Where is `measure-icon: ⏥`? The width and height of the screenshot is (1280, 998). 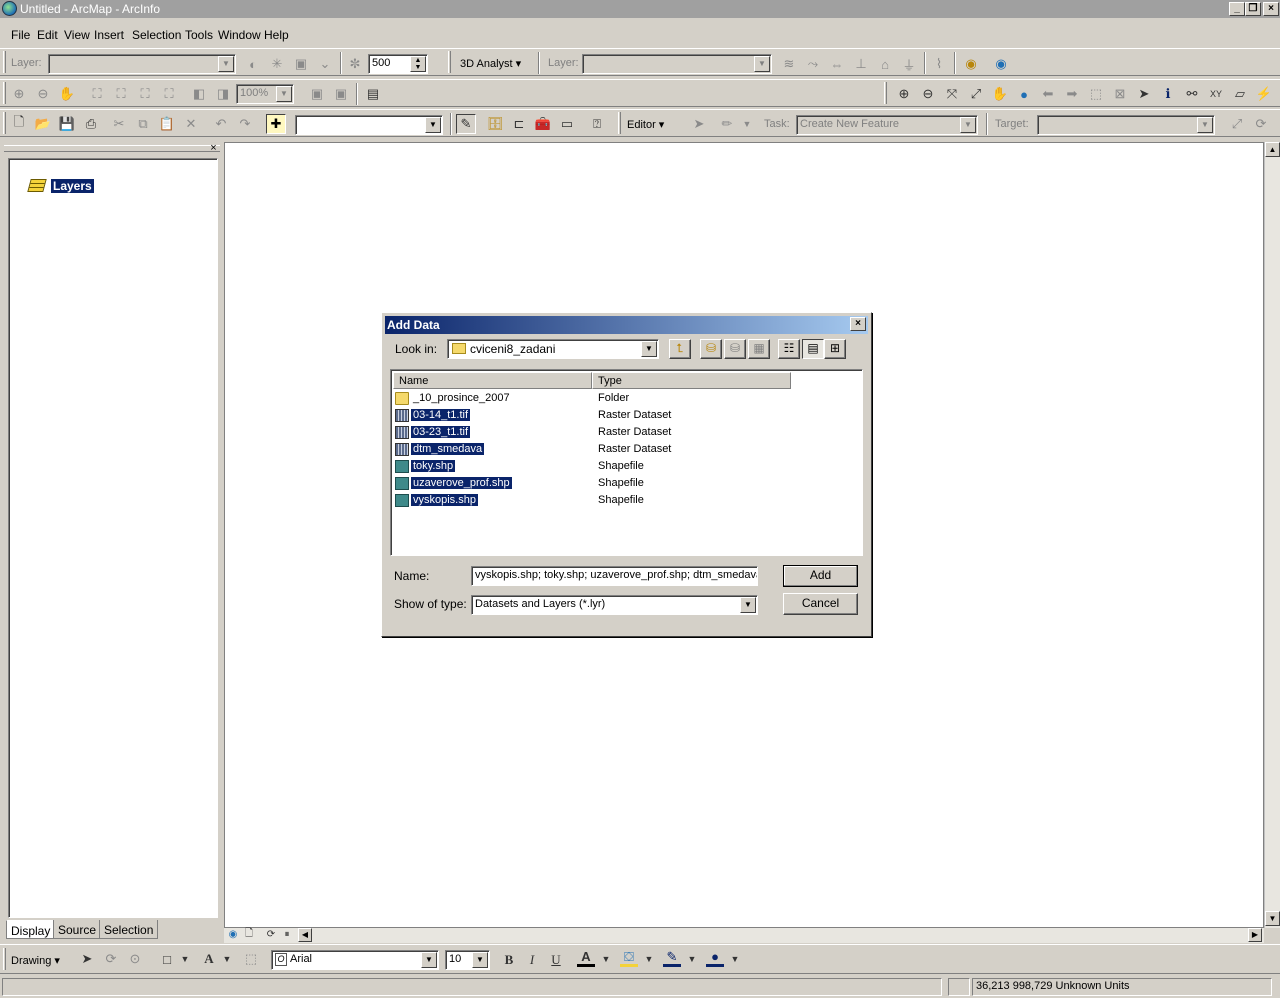
measure-icon: ⏥ is located at coordinates (1240, 94).